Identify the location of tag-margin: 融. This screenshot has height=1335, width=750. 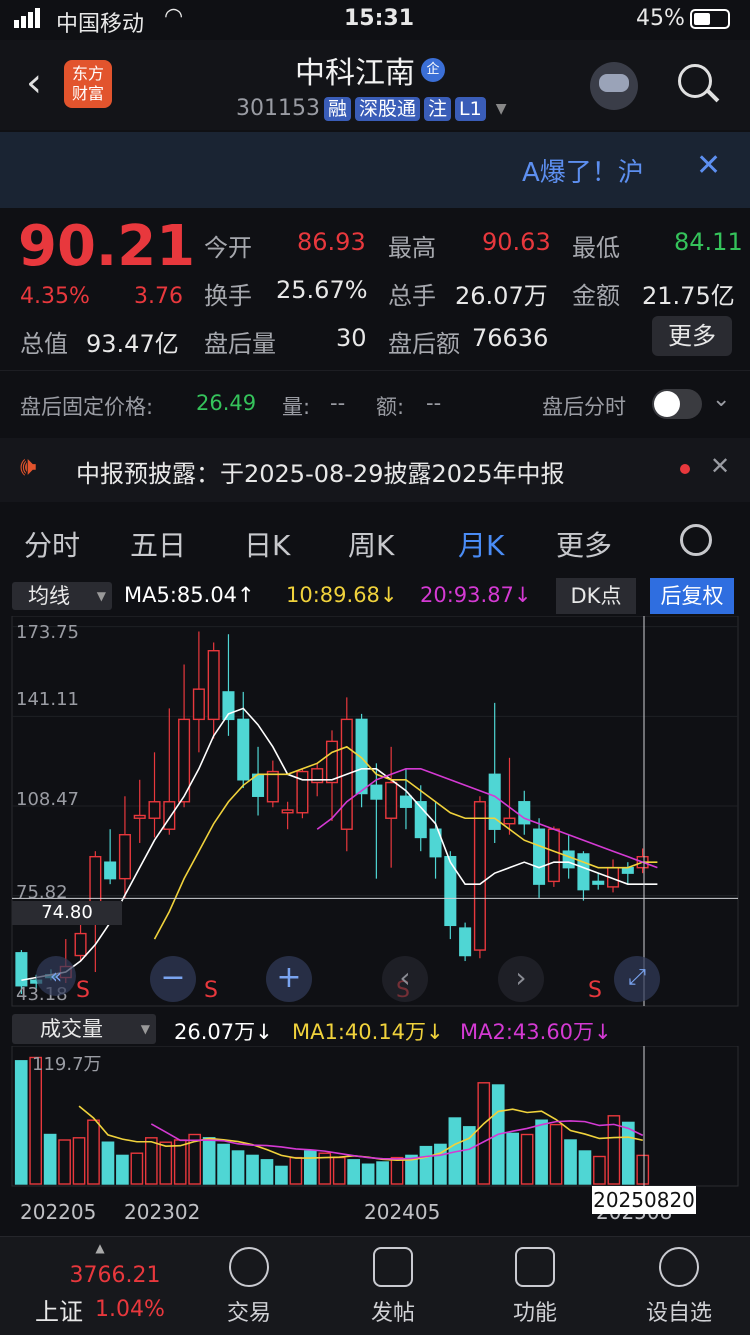
(337, 108).